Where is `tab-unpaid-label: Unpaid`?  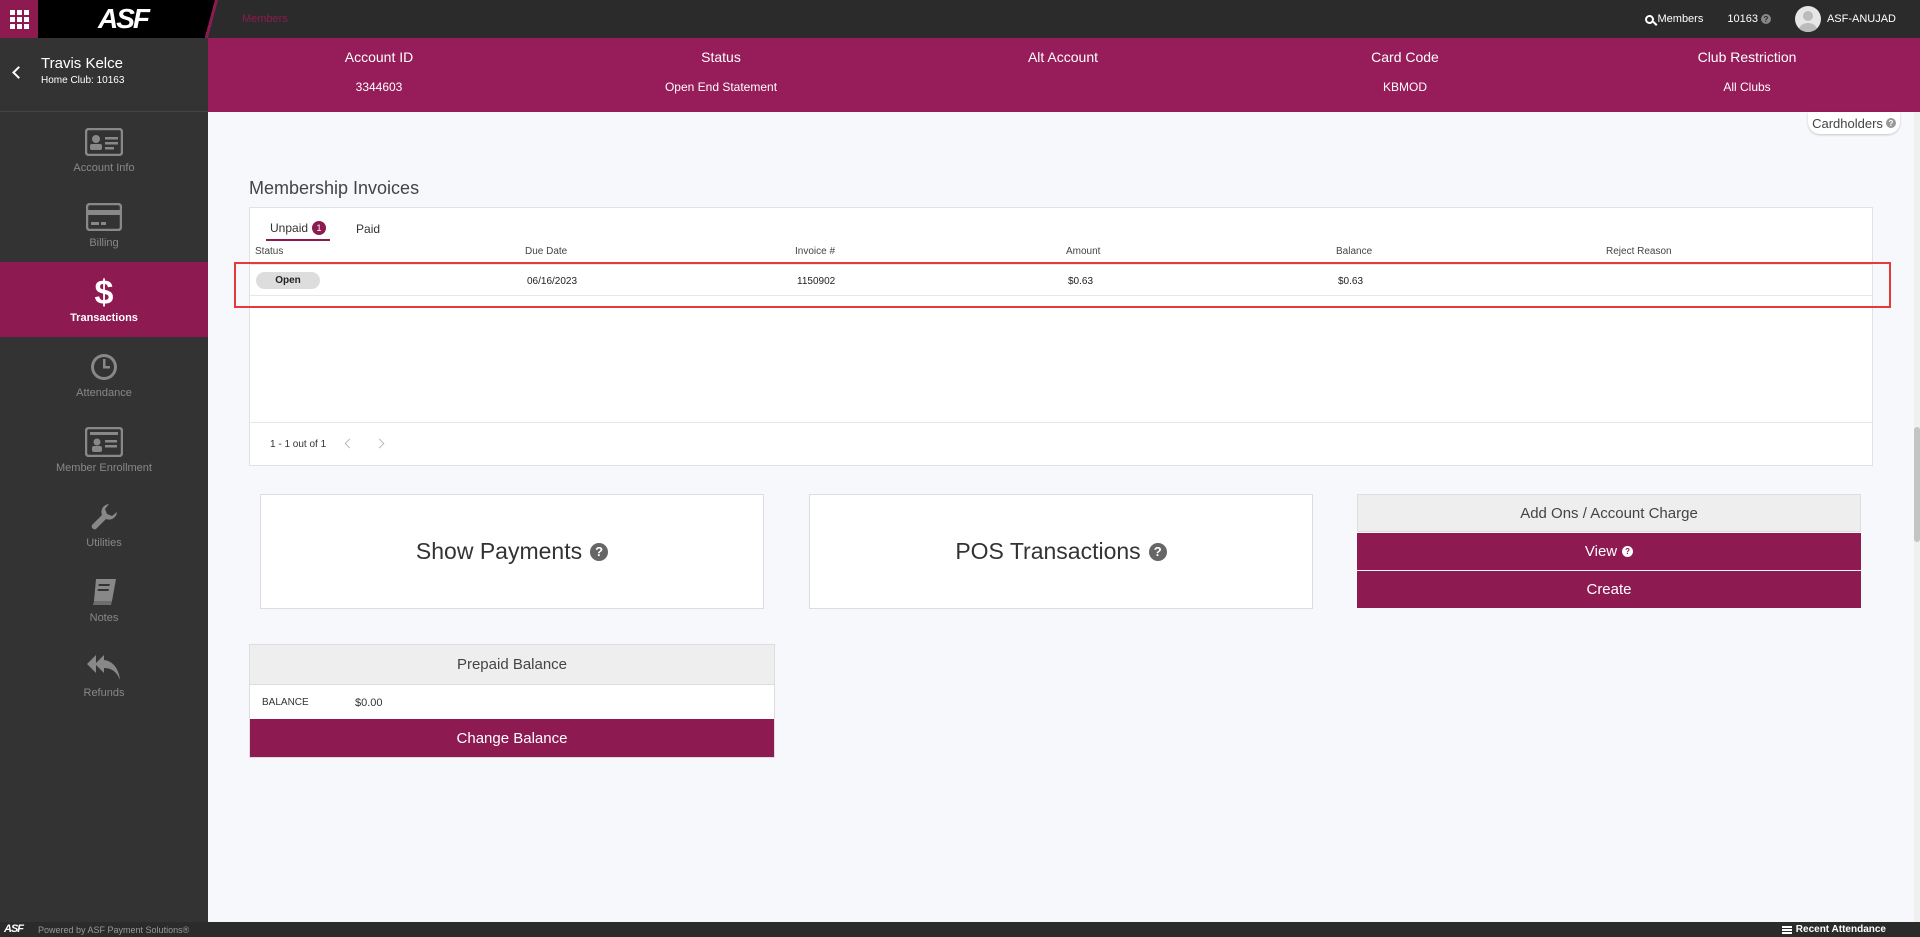
tab-unpaid-label: Unpaid is located at coordinates (289, 228).